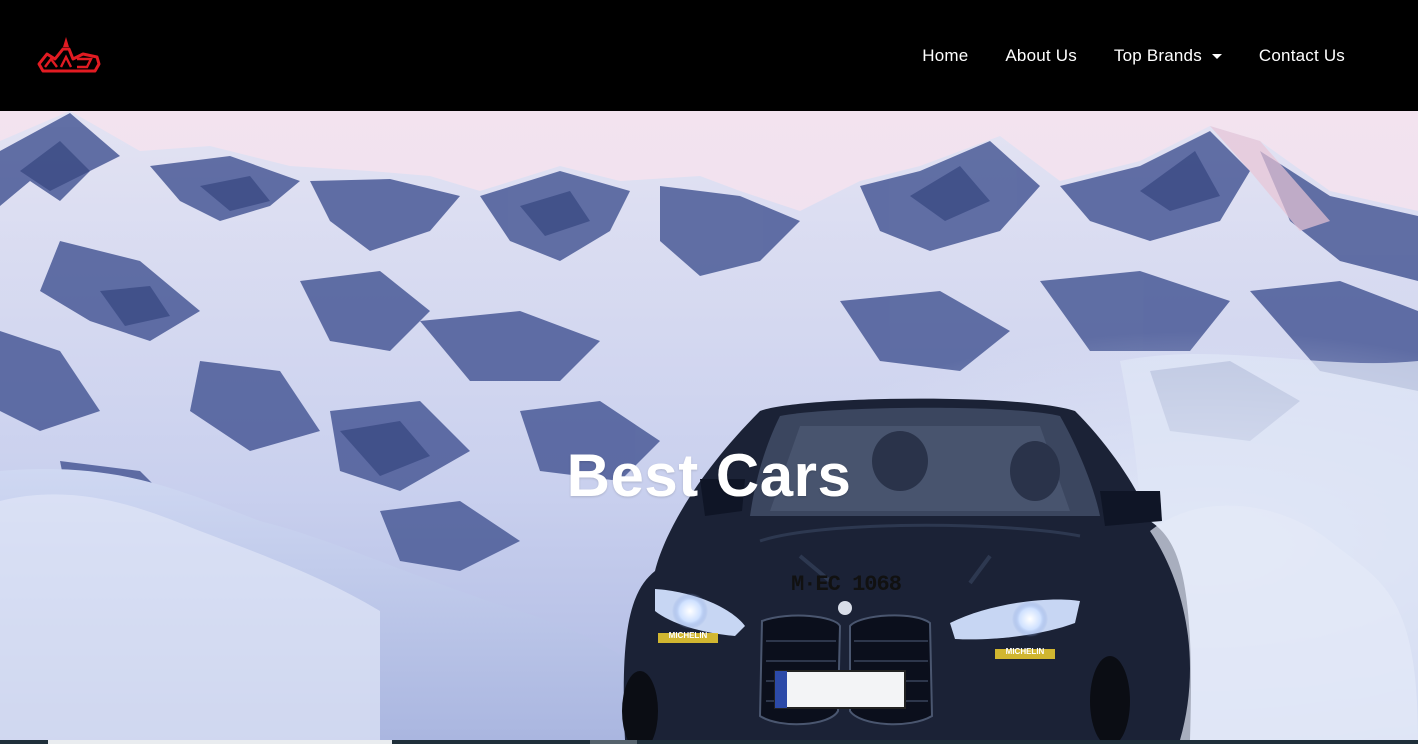  I want to click on nav-about-us: About Us, so click(1041, 56).